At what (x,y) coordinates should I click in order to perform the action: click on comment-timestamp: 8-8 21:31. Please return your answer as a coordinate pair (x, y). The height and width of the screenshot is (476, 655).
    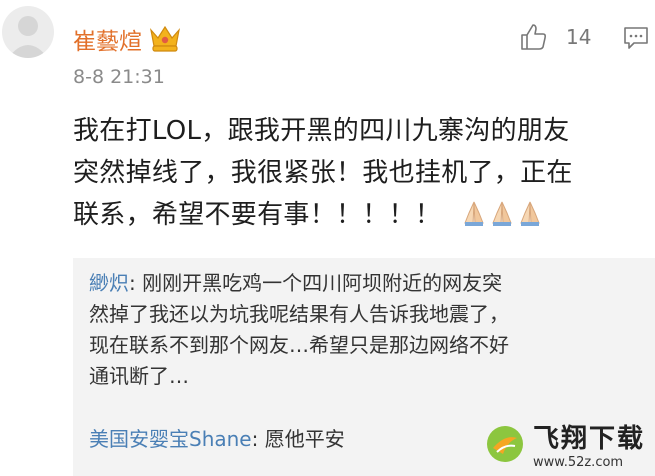
    Looking at the image, I should click on (119, 77).